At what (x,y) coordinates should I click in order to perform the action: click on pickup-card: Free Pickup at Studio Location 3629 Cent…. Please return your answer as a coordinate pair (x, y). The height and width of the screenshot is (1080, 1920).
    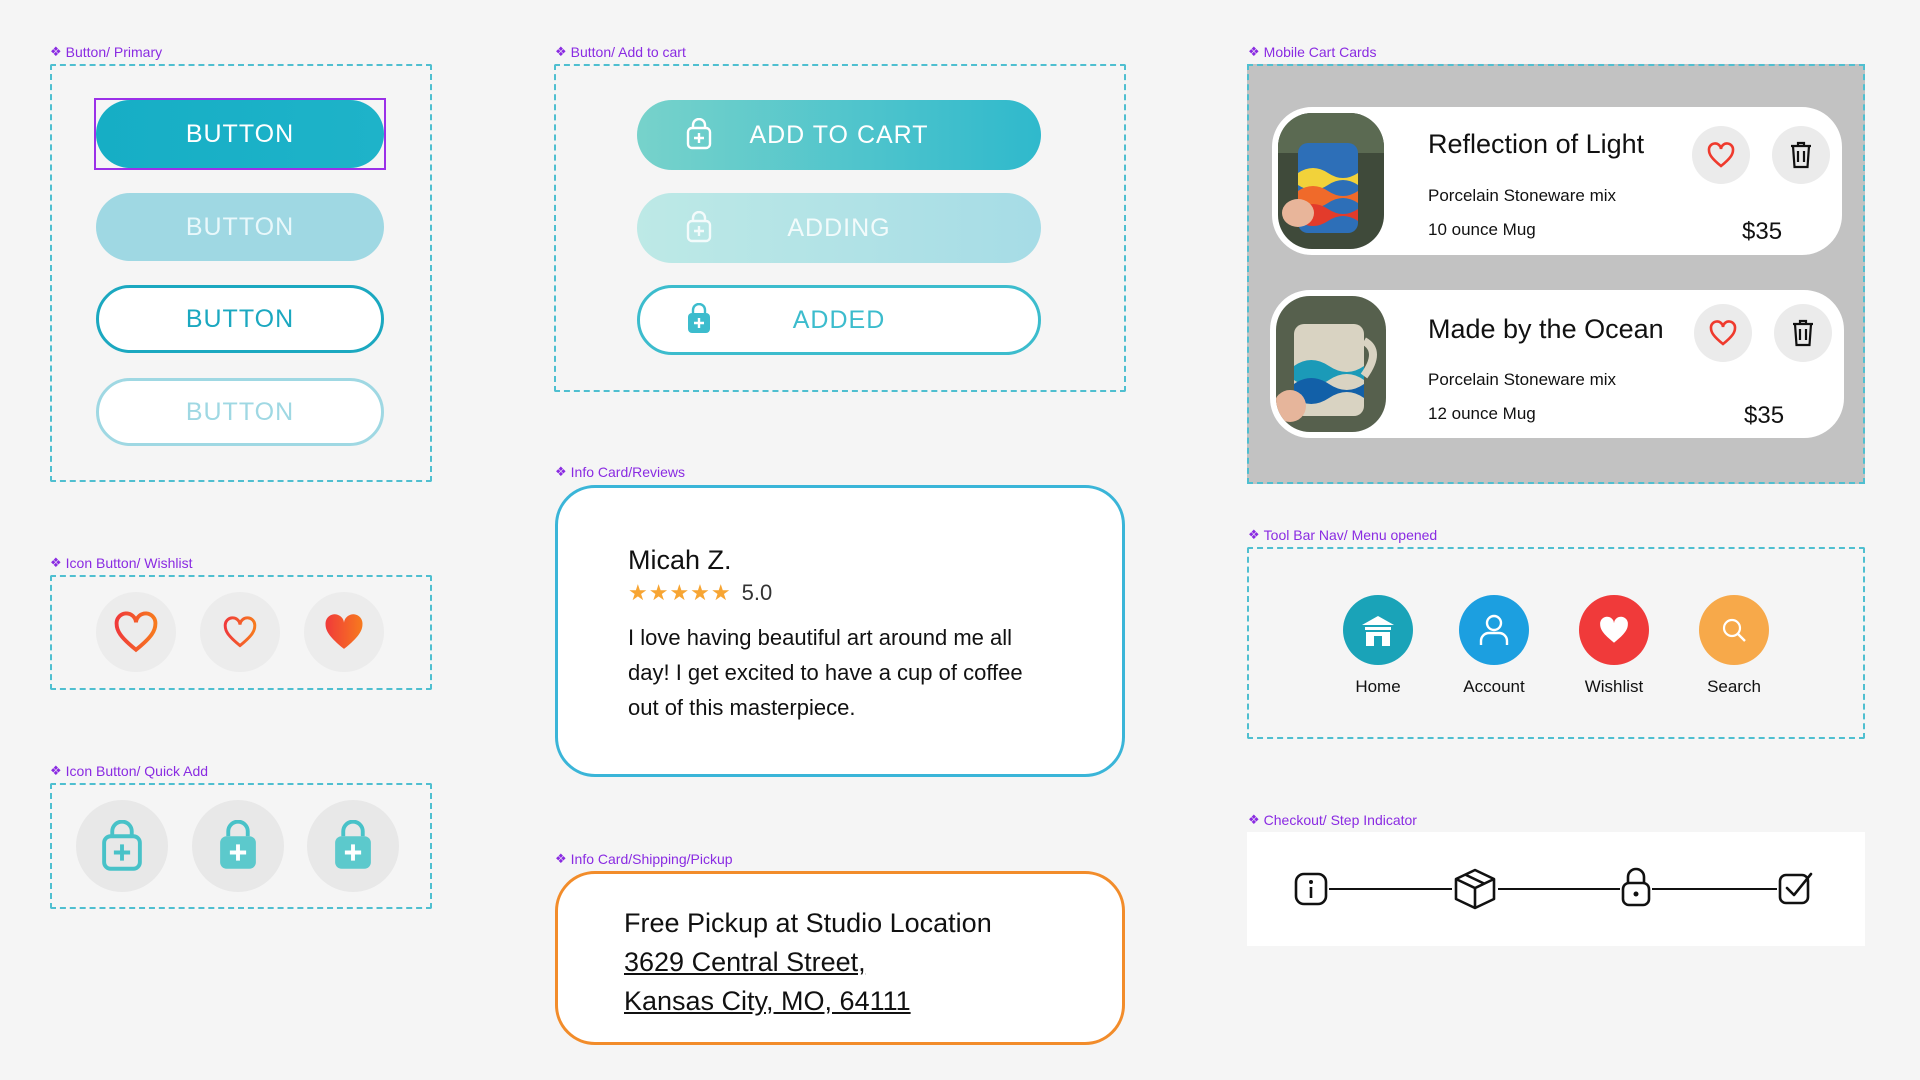
    Looking at the image, I should click on (840, 958).